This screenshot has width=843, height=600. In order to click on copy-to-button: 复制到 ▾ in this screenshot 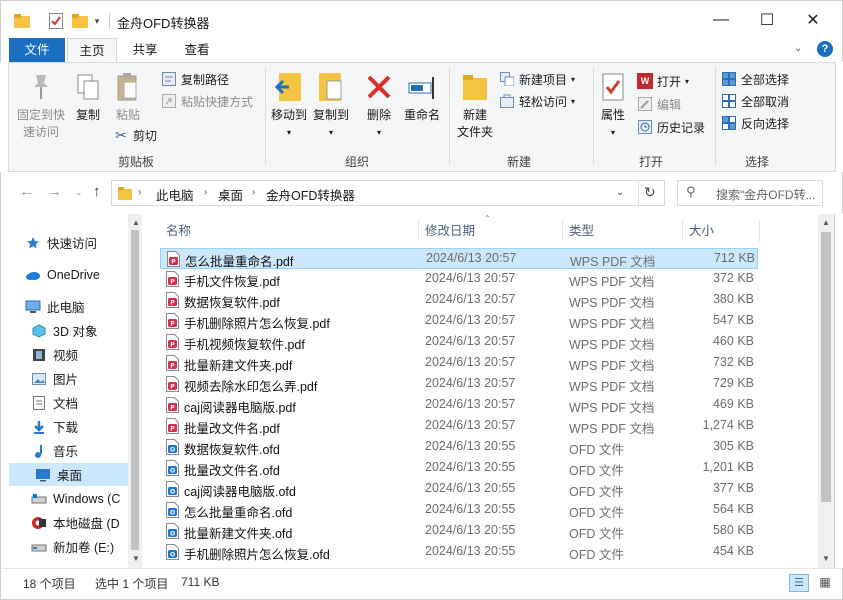, I will do `click(331, 105)`.